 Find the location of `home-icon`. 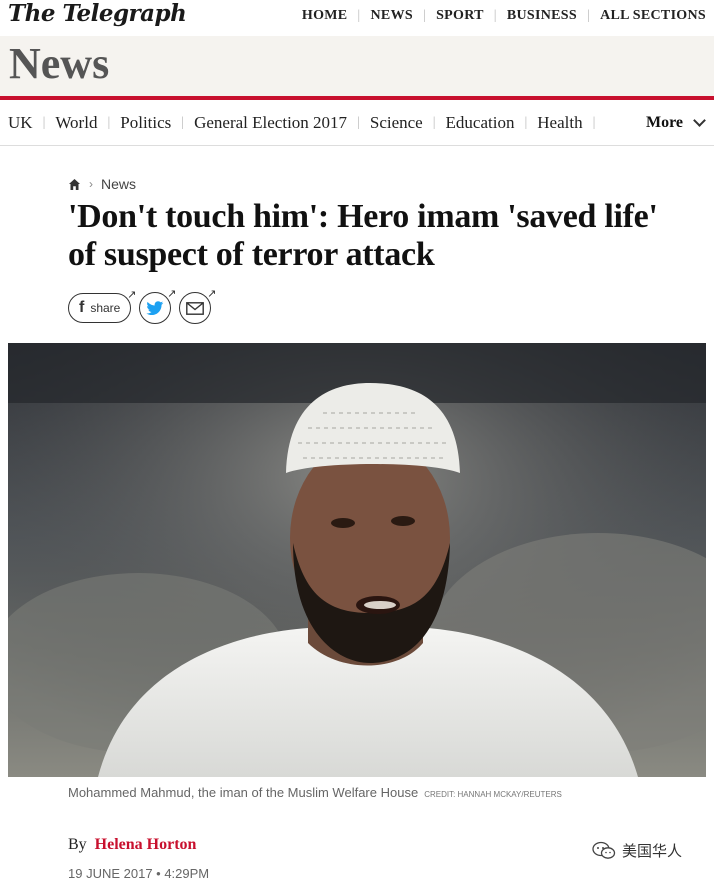

home-icon is located at coordinates (74, 184).